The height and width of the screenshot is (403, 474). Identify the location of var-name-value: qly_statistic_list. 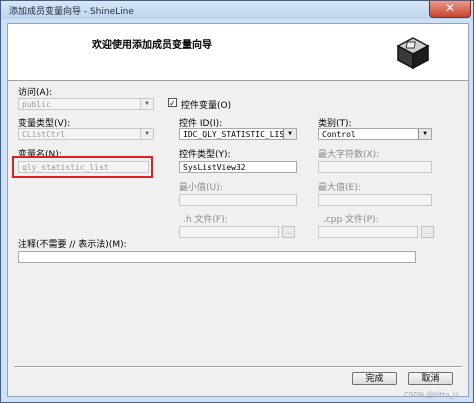
(65, 167).